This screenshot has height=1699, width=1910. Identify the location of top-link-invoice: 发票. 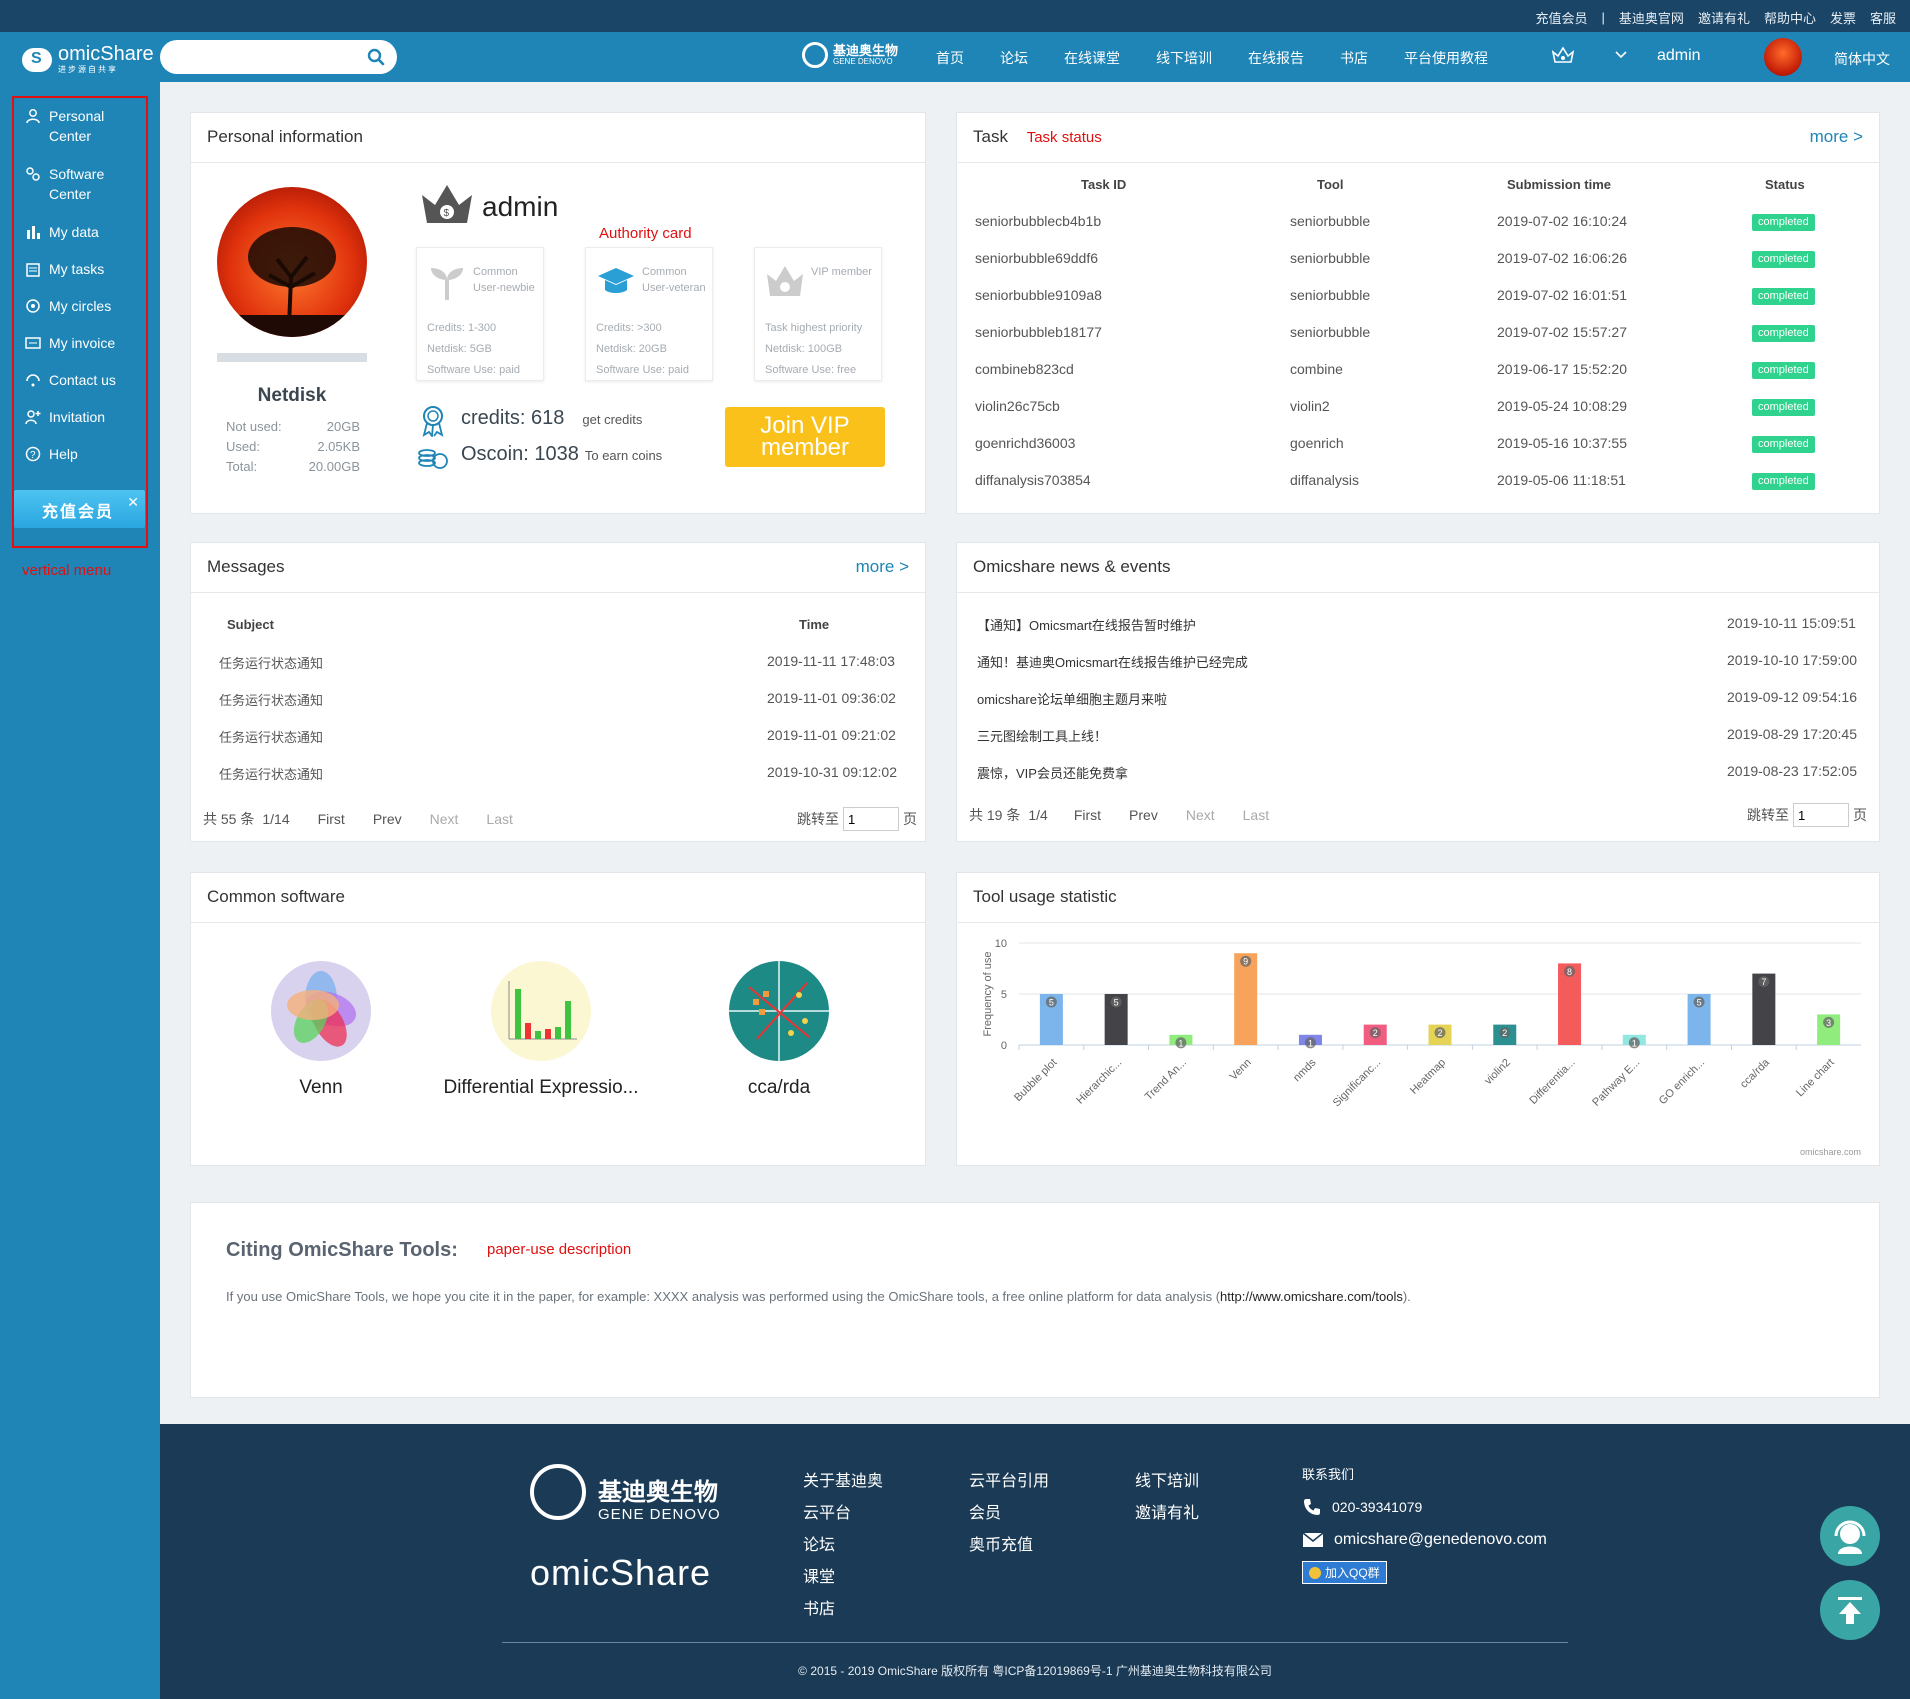
(1843, 17).